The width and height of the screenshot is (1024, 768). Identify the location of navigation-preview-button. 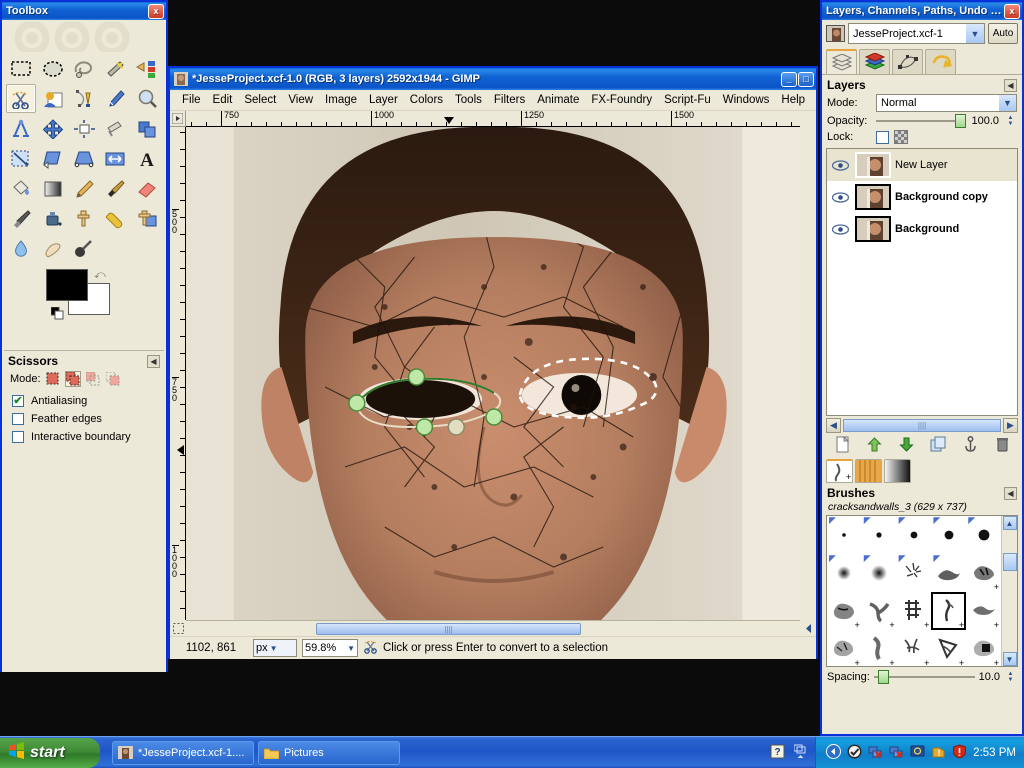
(808, 628).